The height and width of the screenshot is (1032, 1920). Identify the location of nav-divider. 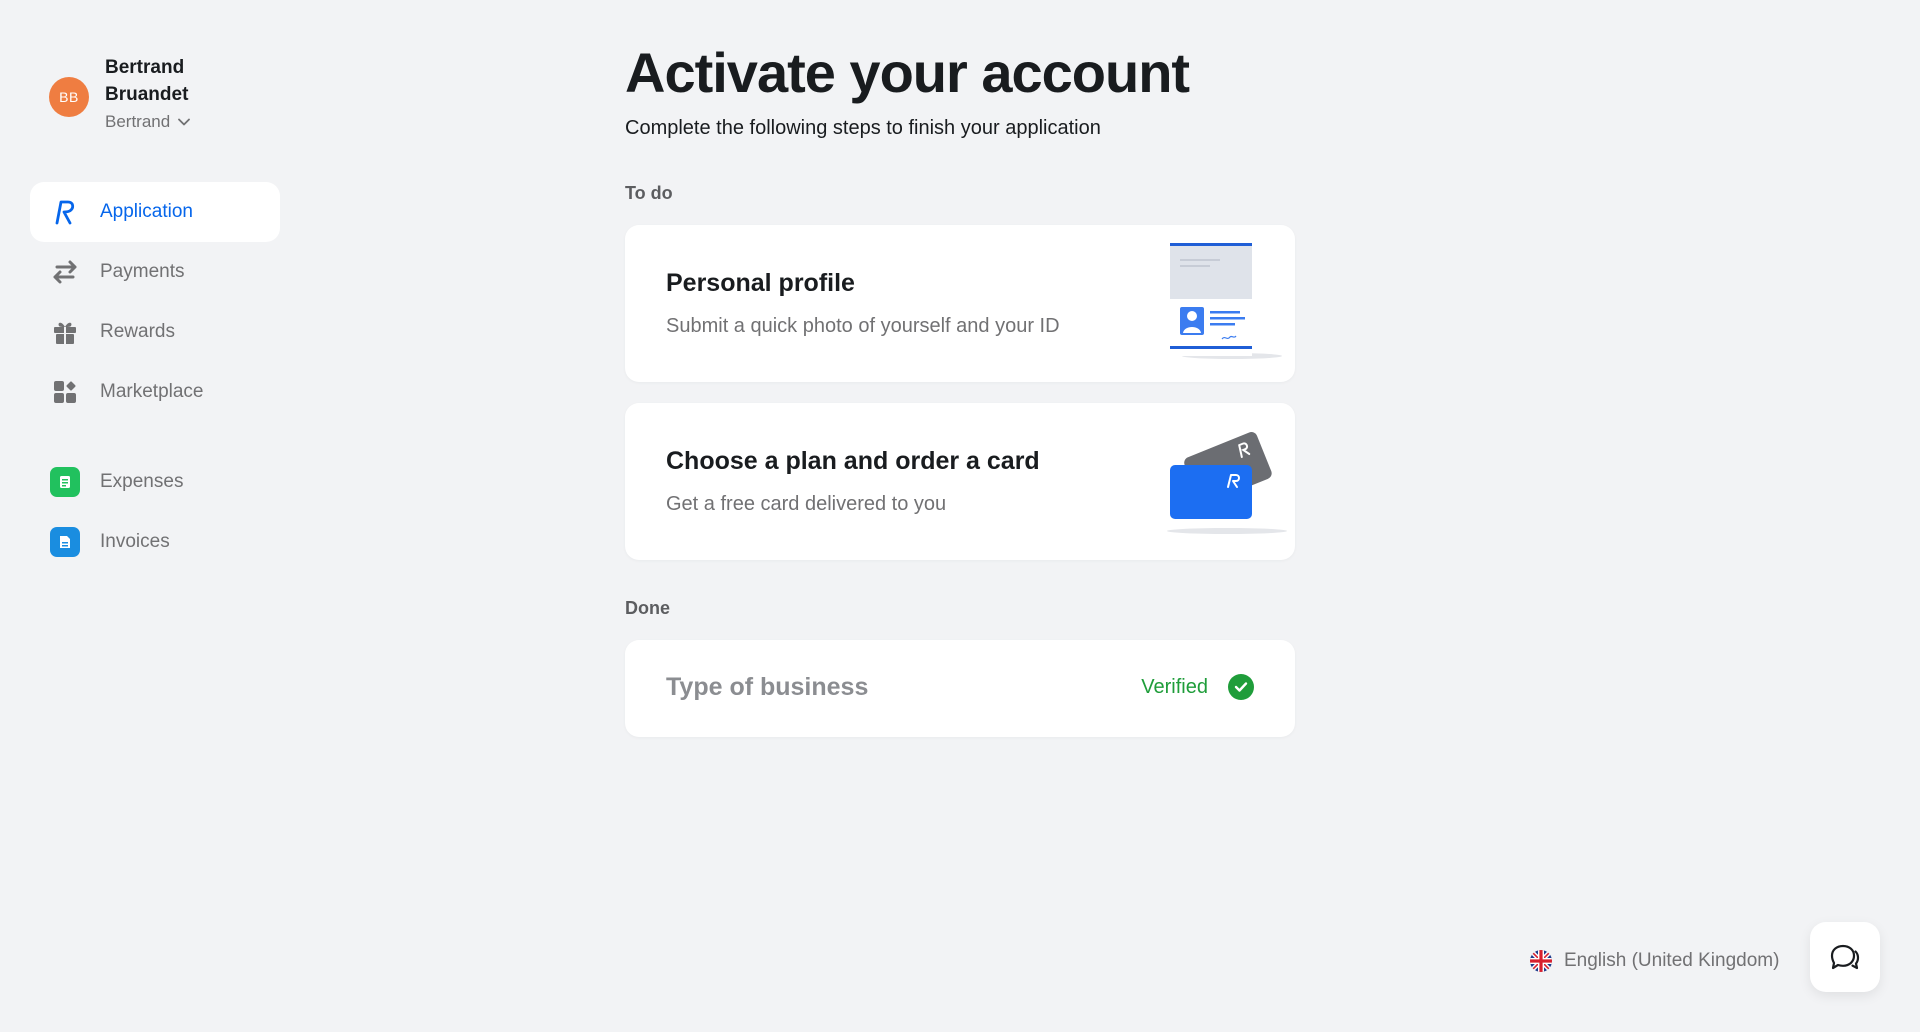
(155, 437).